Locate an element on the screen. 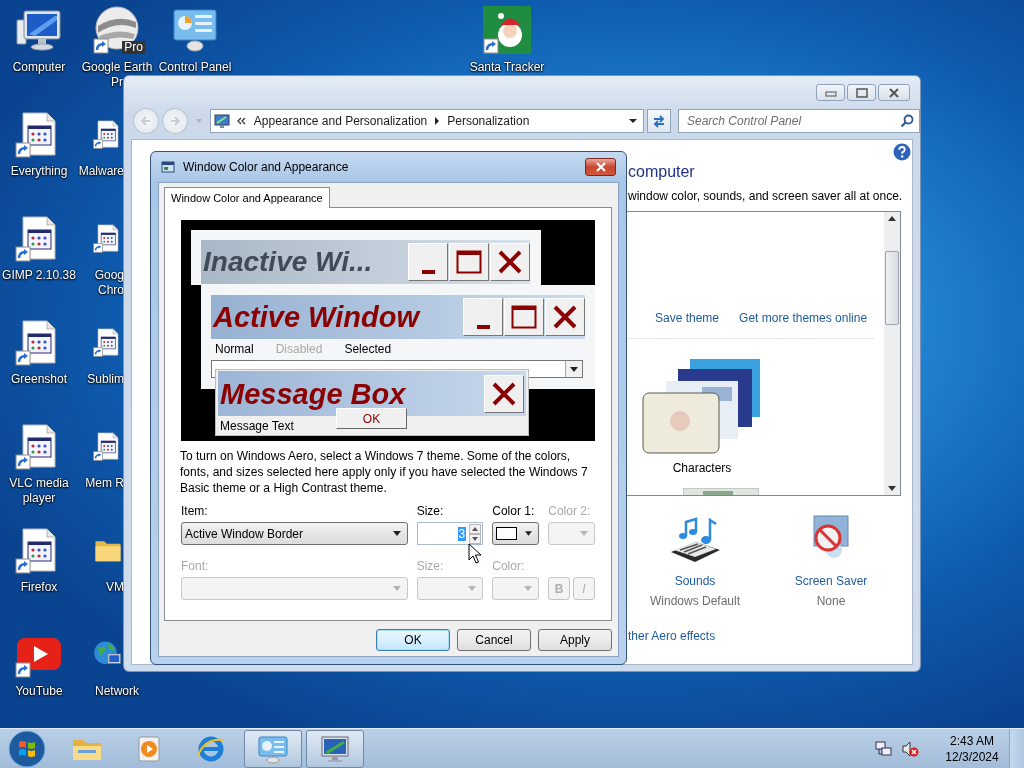 This screenshot has width=1024, height=768. breadcrumb-item: Personalization is located at coordinates (488, 121).